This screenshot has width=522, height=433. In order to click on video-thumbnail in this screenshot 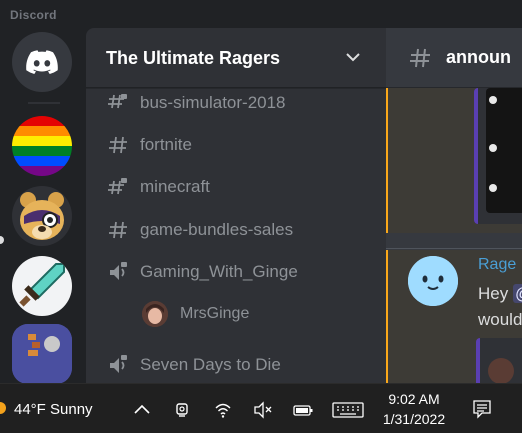, I will do `click(504, 150)`.